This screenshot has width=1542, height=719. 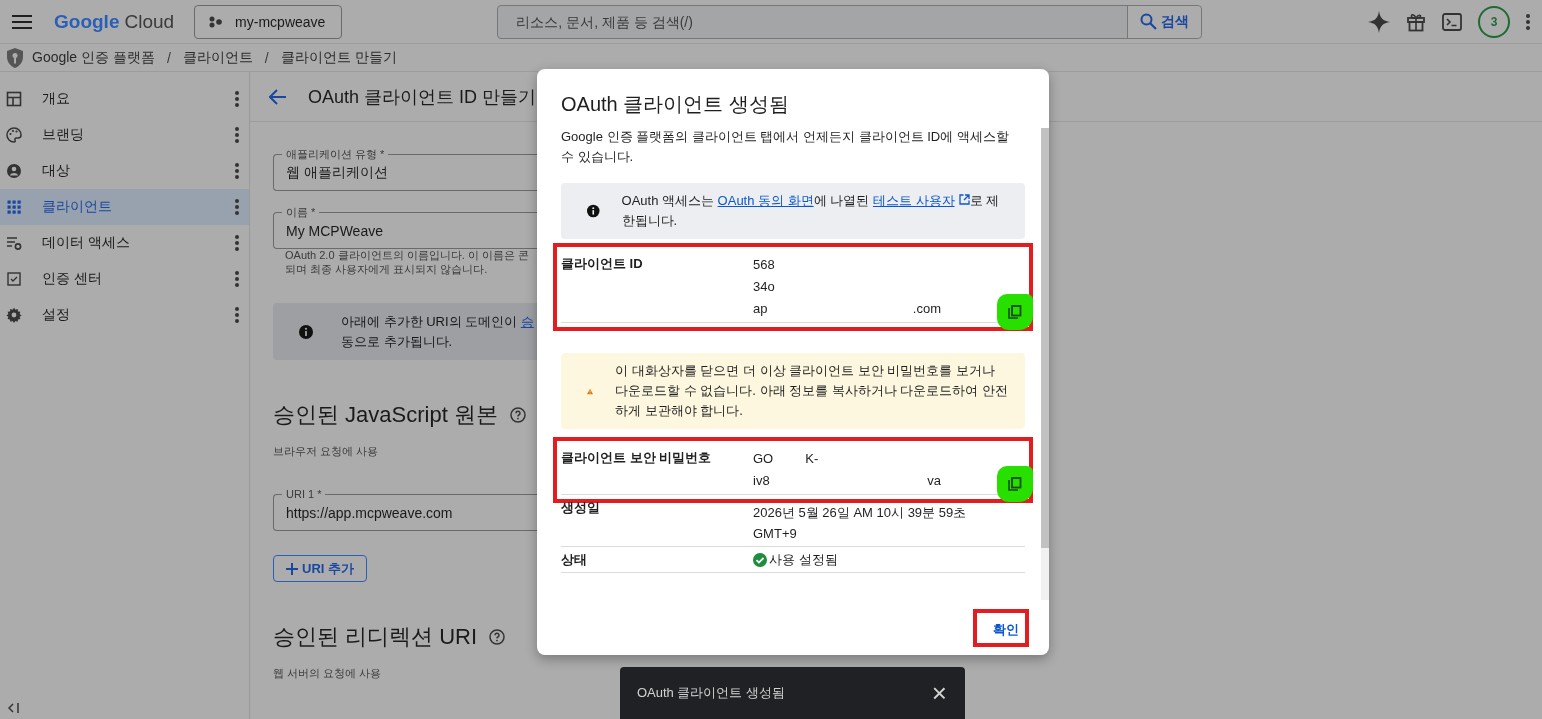 I want to click on warning-text: 이 대화상자를 닫으면 더 이상 클라이언트 보안 비밀번호를 보거나 다운로드할 수 없습니다. 아래 정보를 복사하거나 다운로드하여 안전하게 보관해야 합니다., so click(x=812, y=391).